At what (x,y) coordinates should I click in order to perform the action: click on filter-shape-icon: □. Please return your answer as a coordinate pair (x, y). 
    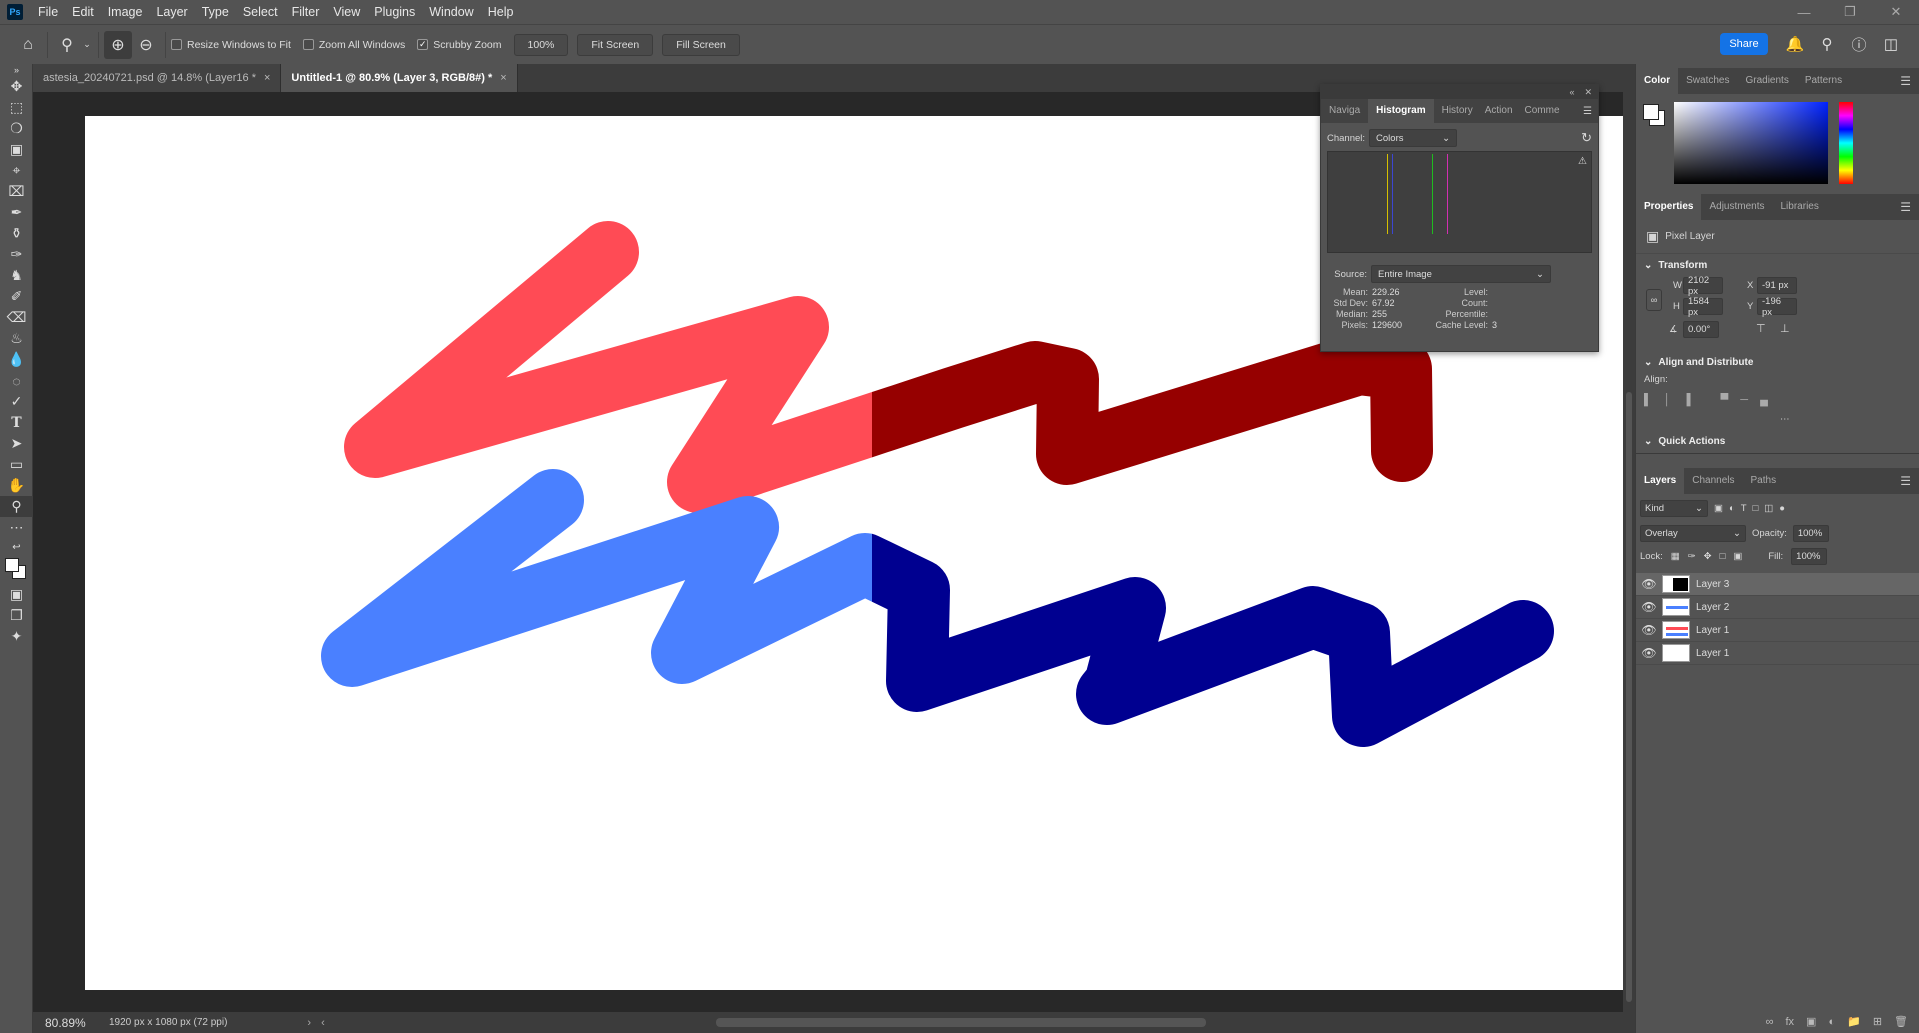
    Looking at the image, I should click on (1756, 508).